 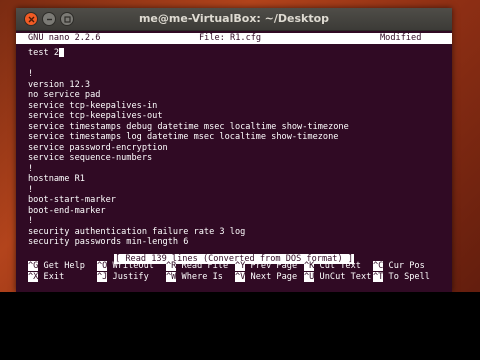 What do you see at coordinates (274, 276) in the screenshot?
I see `shortcut-label: Next Page` at bounding box center [274, 276].